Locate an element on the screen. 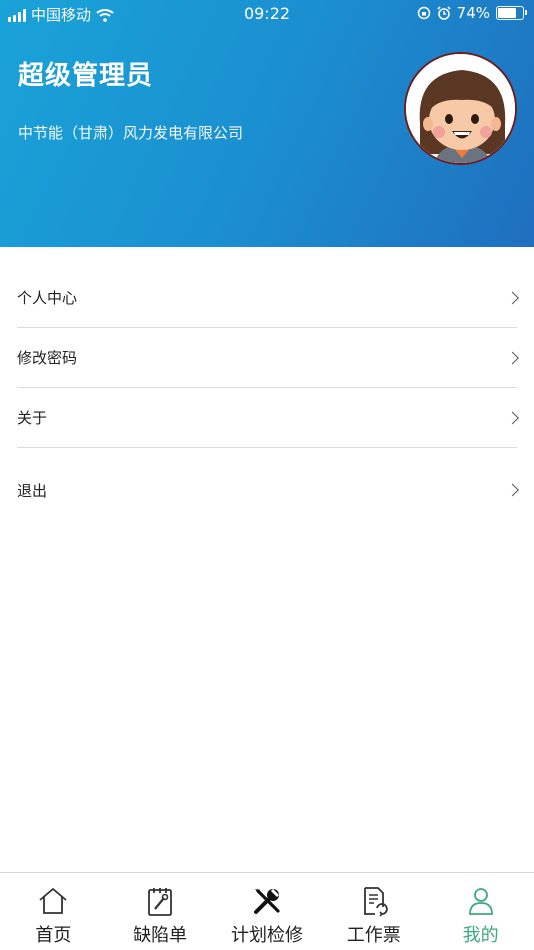 The width and height of the screenshot is (534, 950). battery-percent: 74% is located at coordinates (473, 13).